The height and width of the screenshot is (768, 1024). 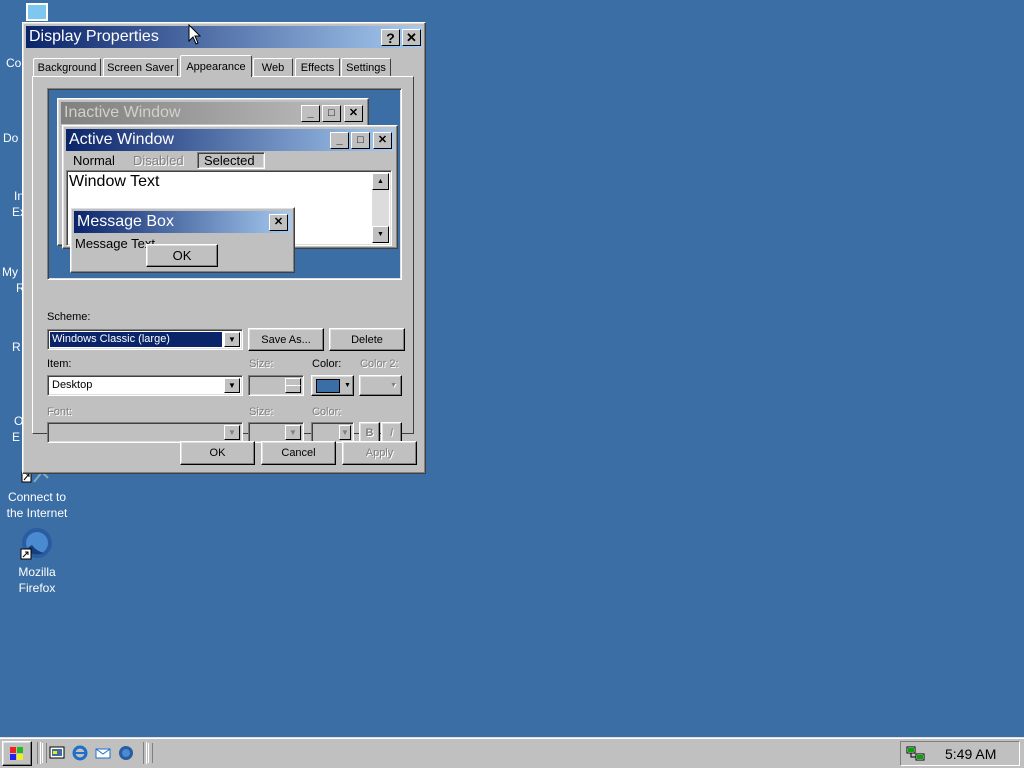 I want to click on color2-dropdown-icon: ▼, so click(x=393, y=385).